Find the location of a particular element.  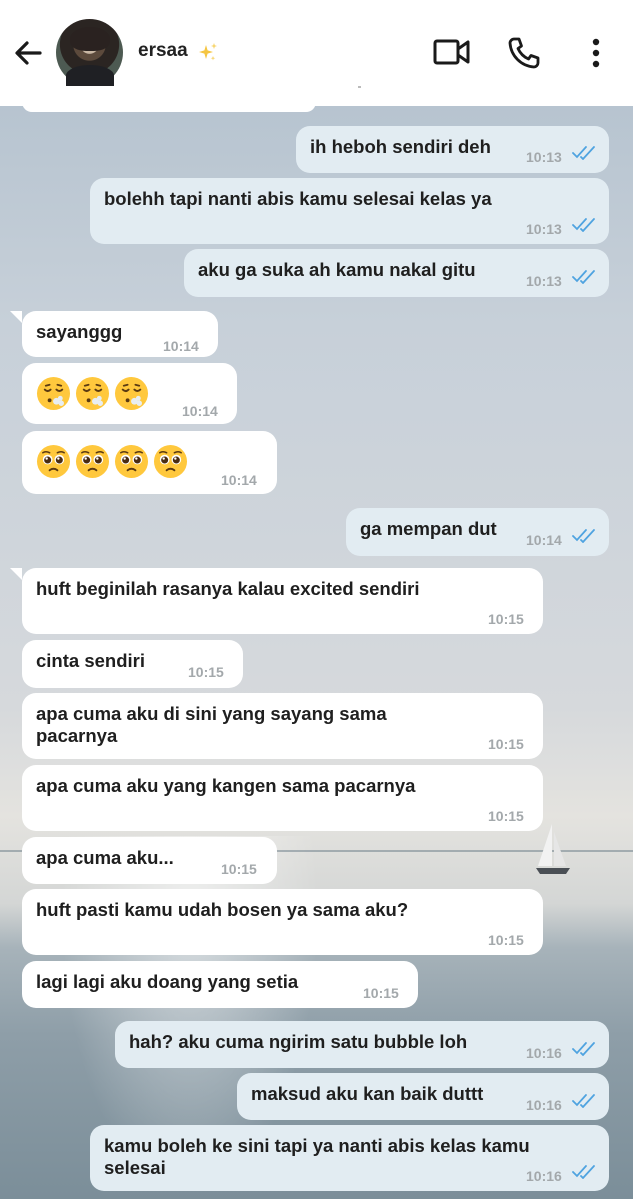

wallpaper-sailboat is located at coordinates (553, 849).